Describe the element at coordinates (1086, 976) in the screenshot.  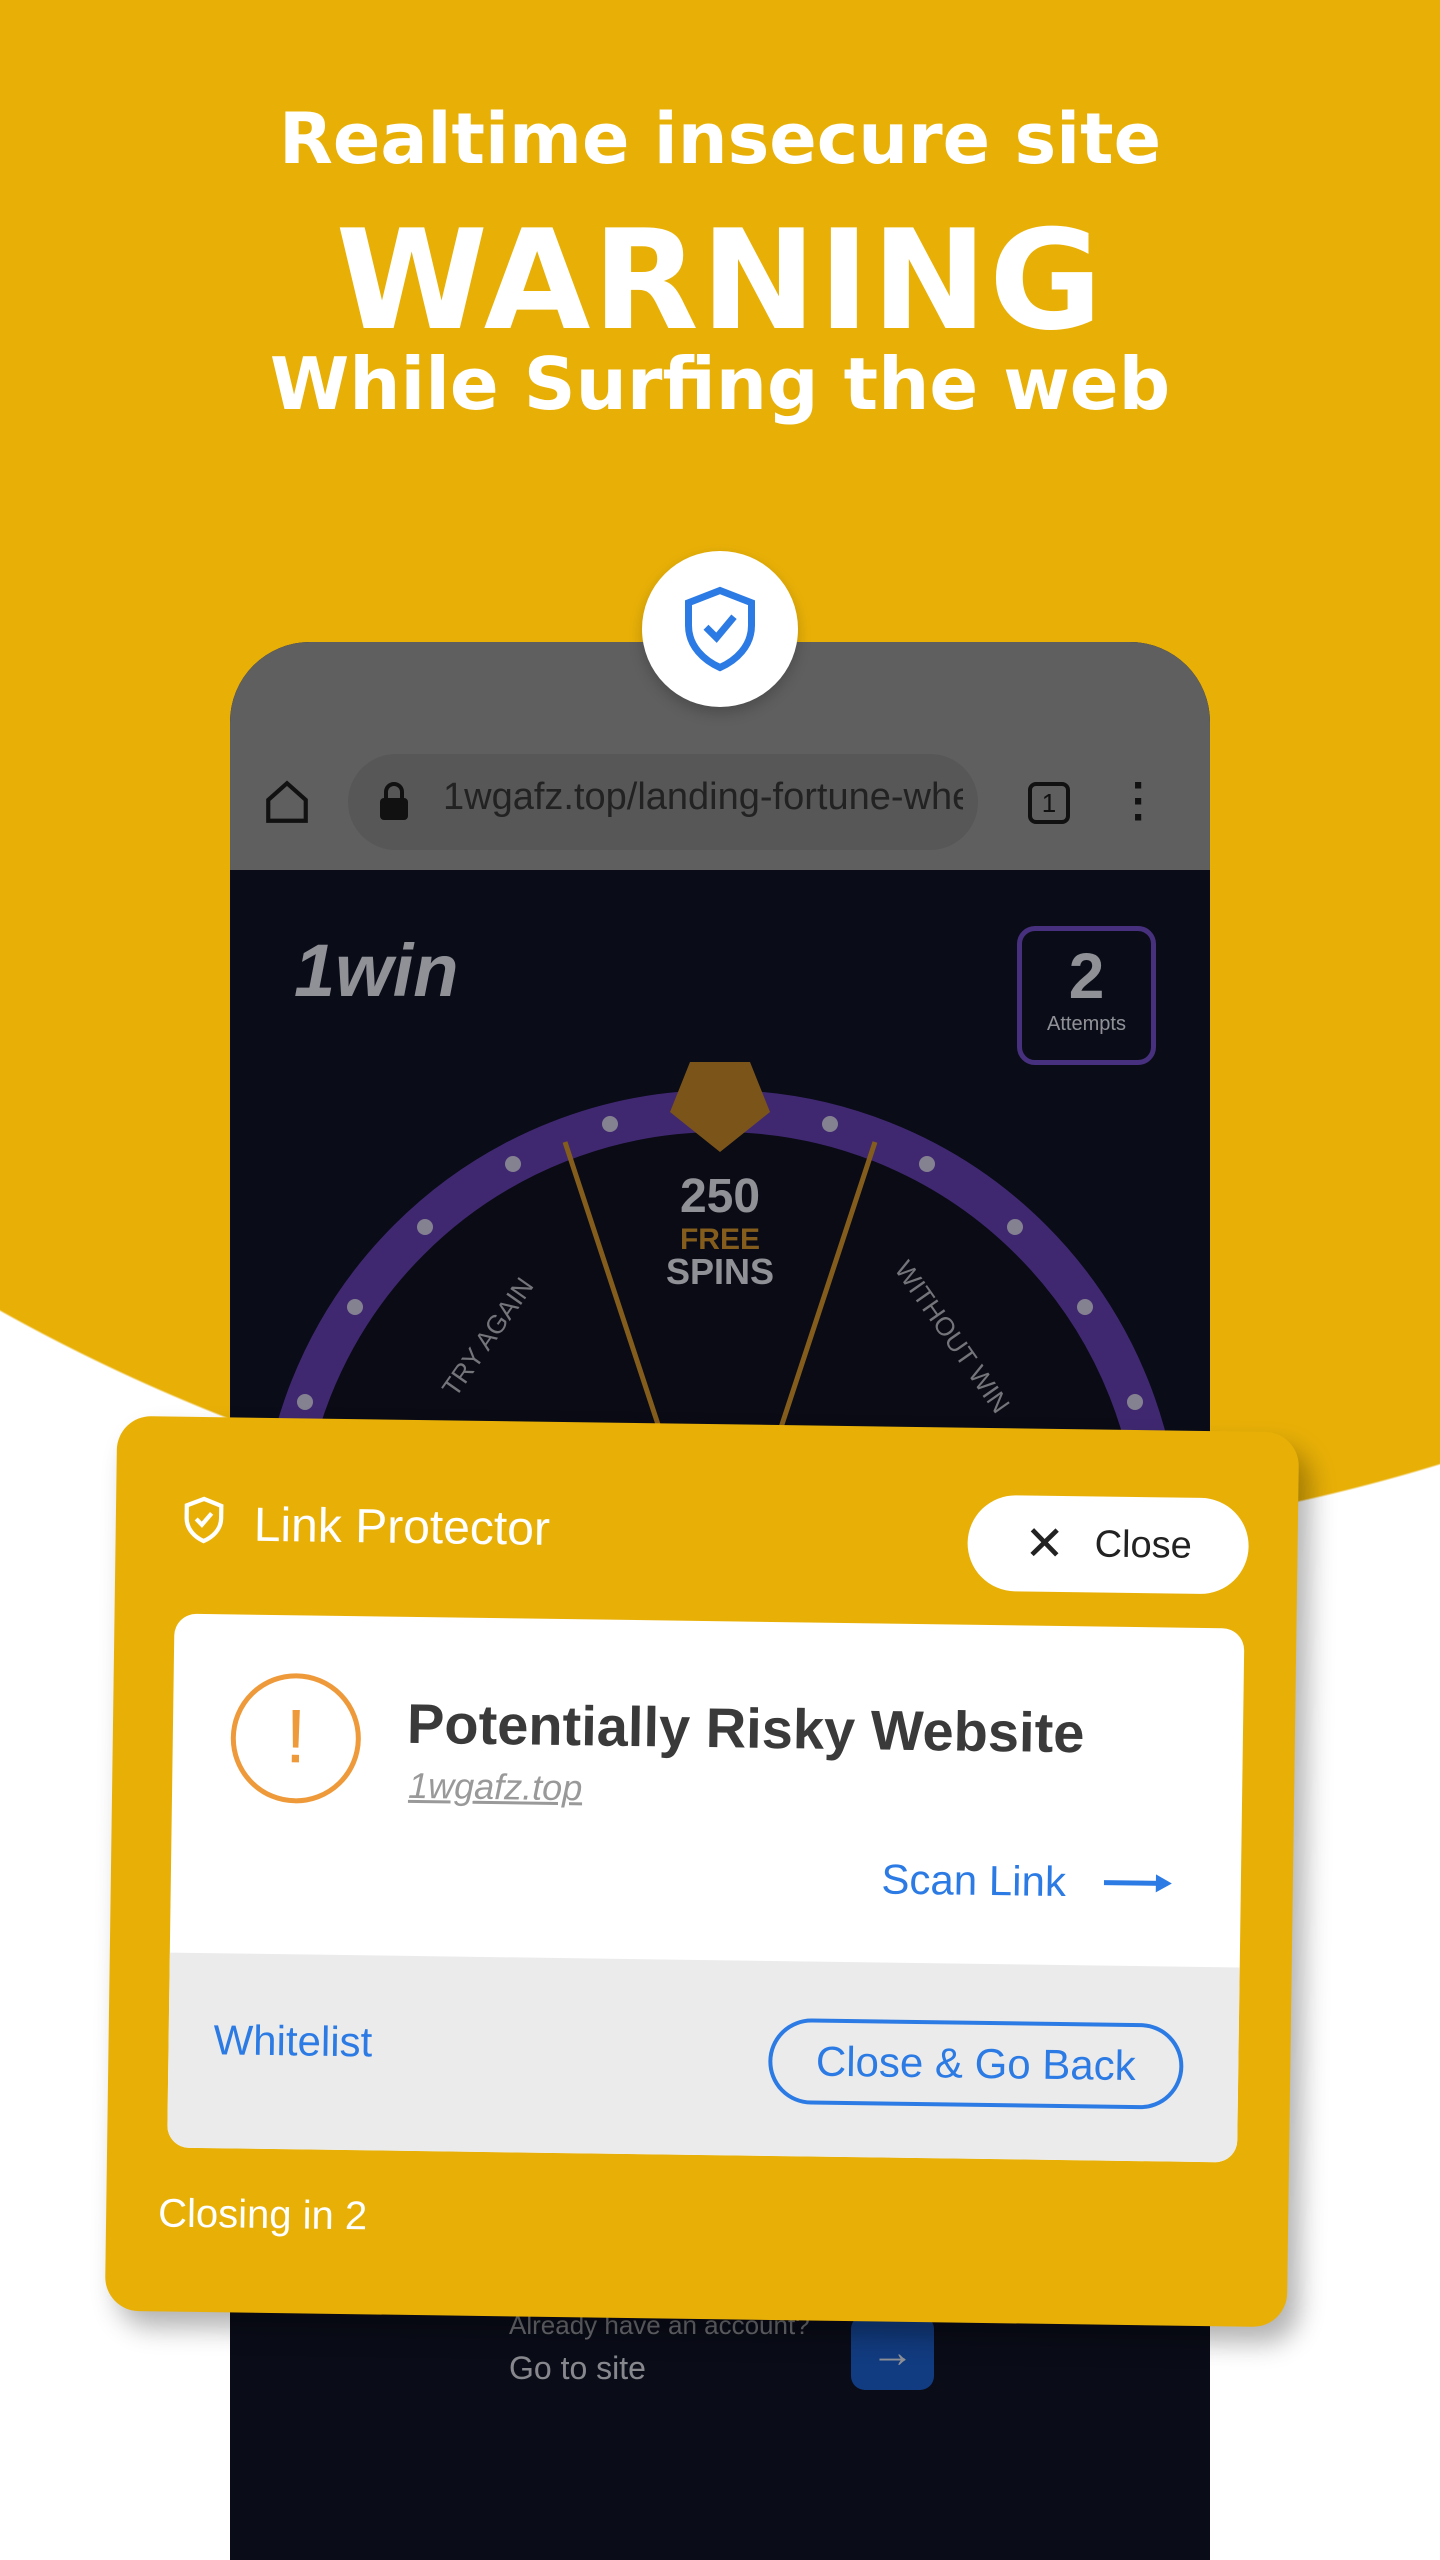
I see `attempts-count: 2` at that location.